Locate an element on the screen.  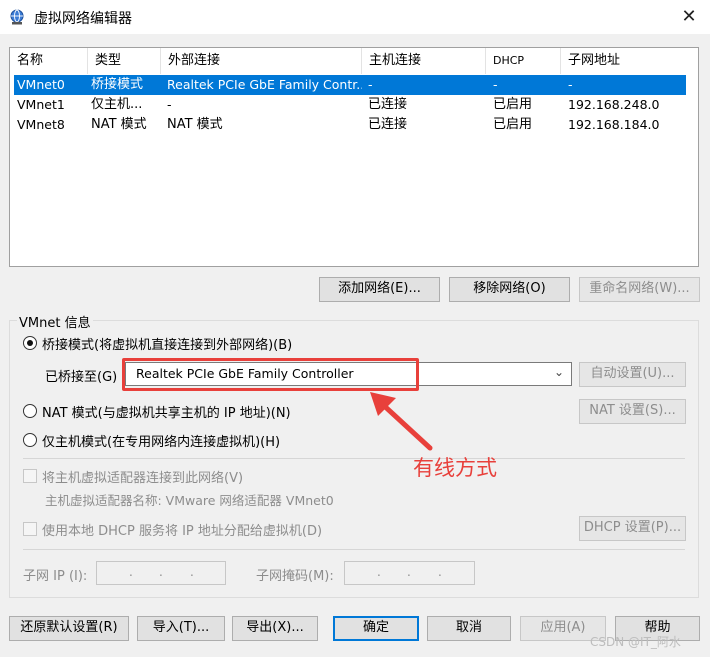
cell-type: NAT 模式 is located at coordinates (119, 124).